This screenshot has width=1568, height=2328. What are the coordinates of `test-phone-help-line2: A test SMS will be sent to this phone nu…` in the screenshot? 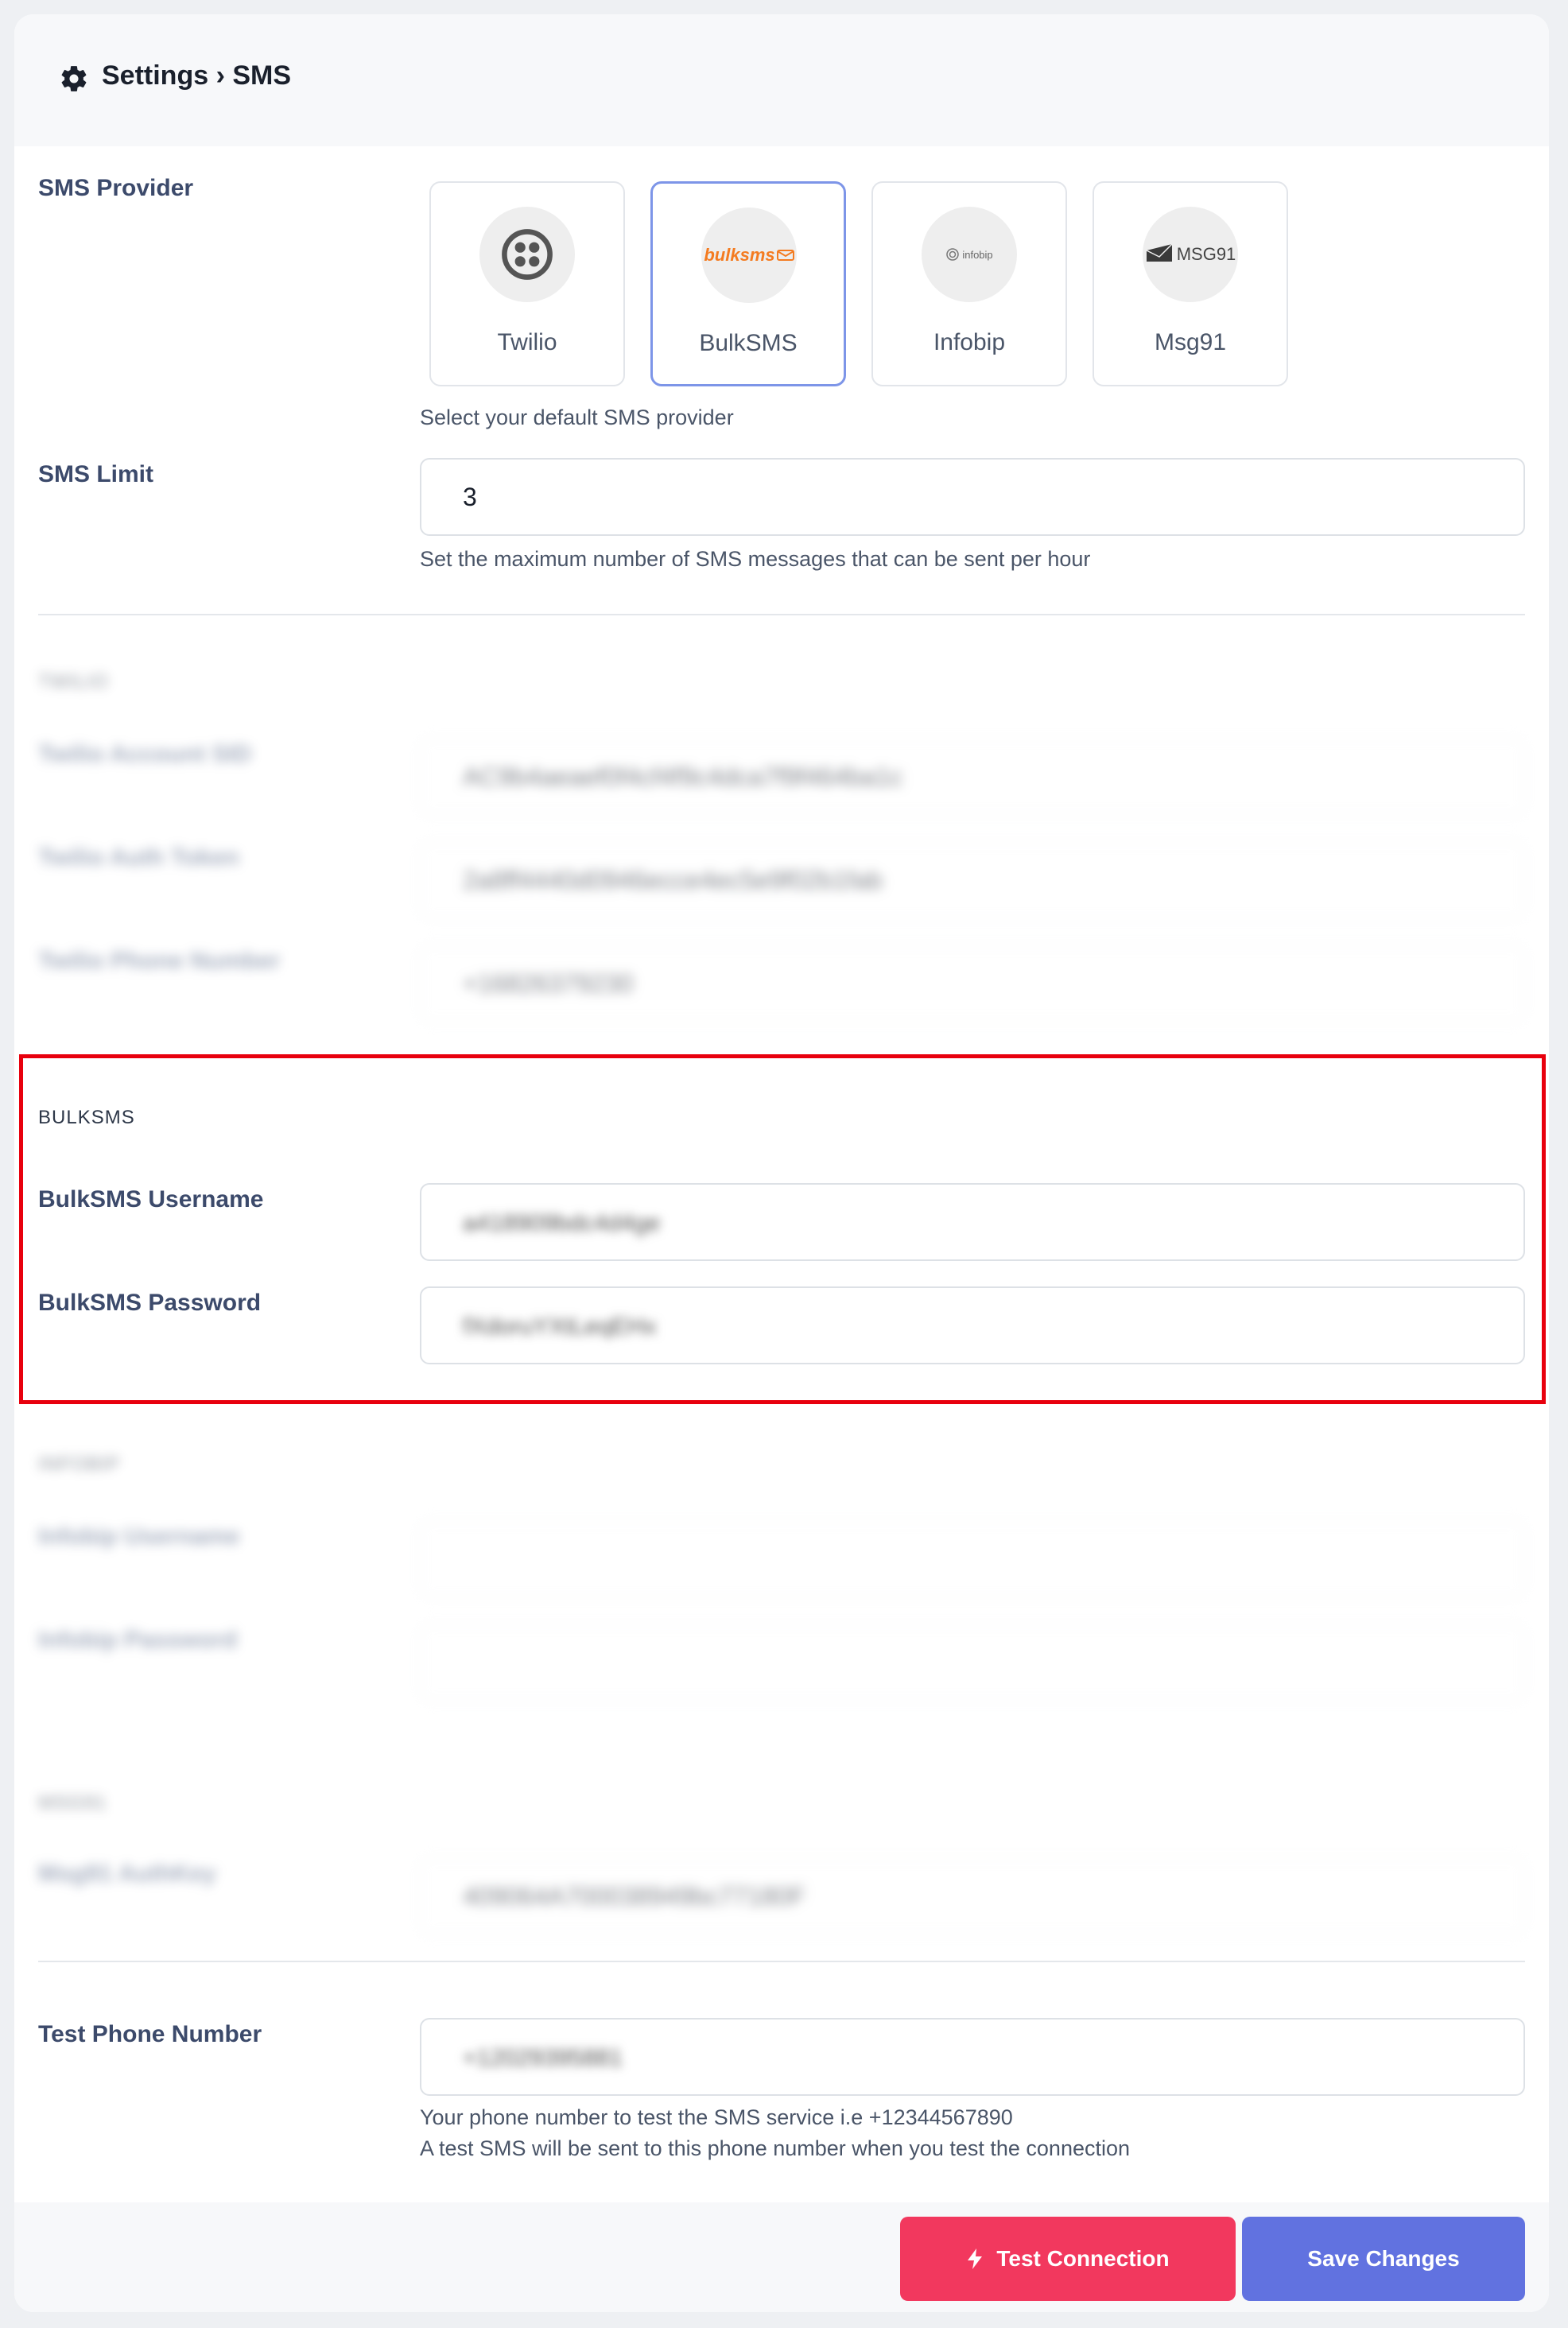 It's located at (775, 2148).